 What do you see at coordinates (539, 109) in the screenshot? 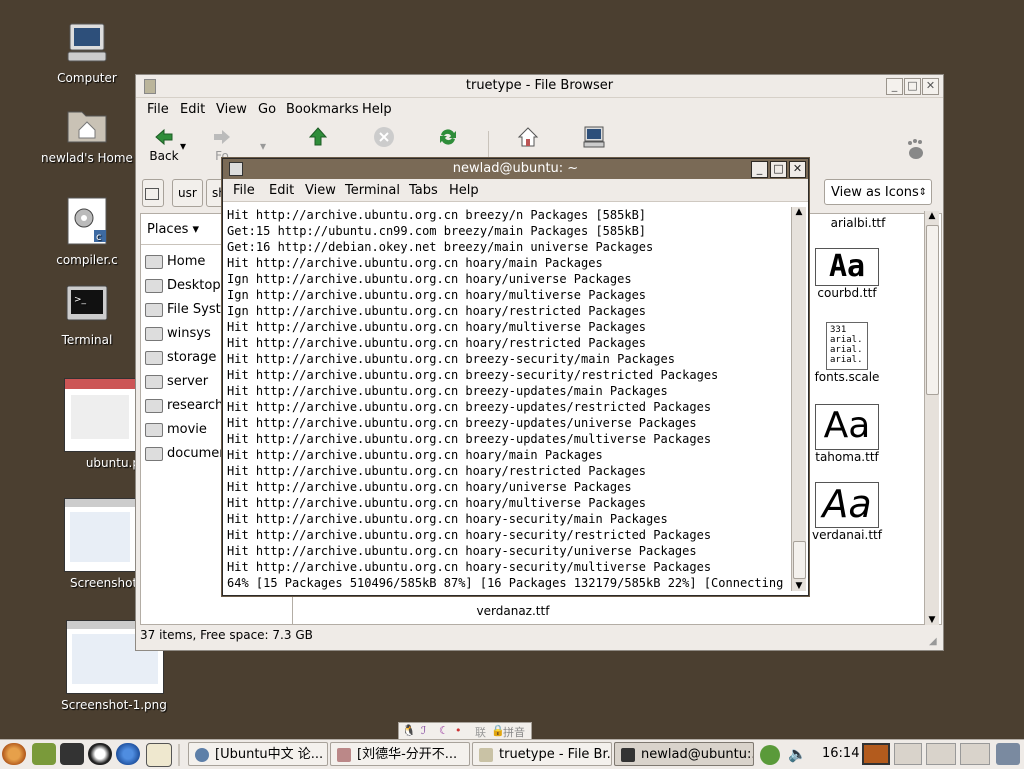
I see `menubar: File Edit View Go Bookmarks Help` at bounding box center [539, 109].